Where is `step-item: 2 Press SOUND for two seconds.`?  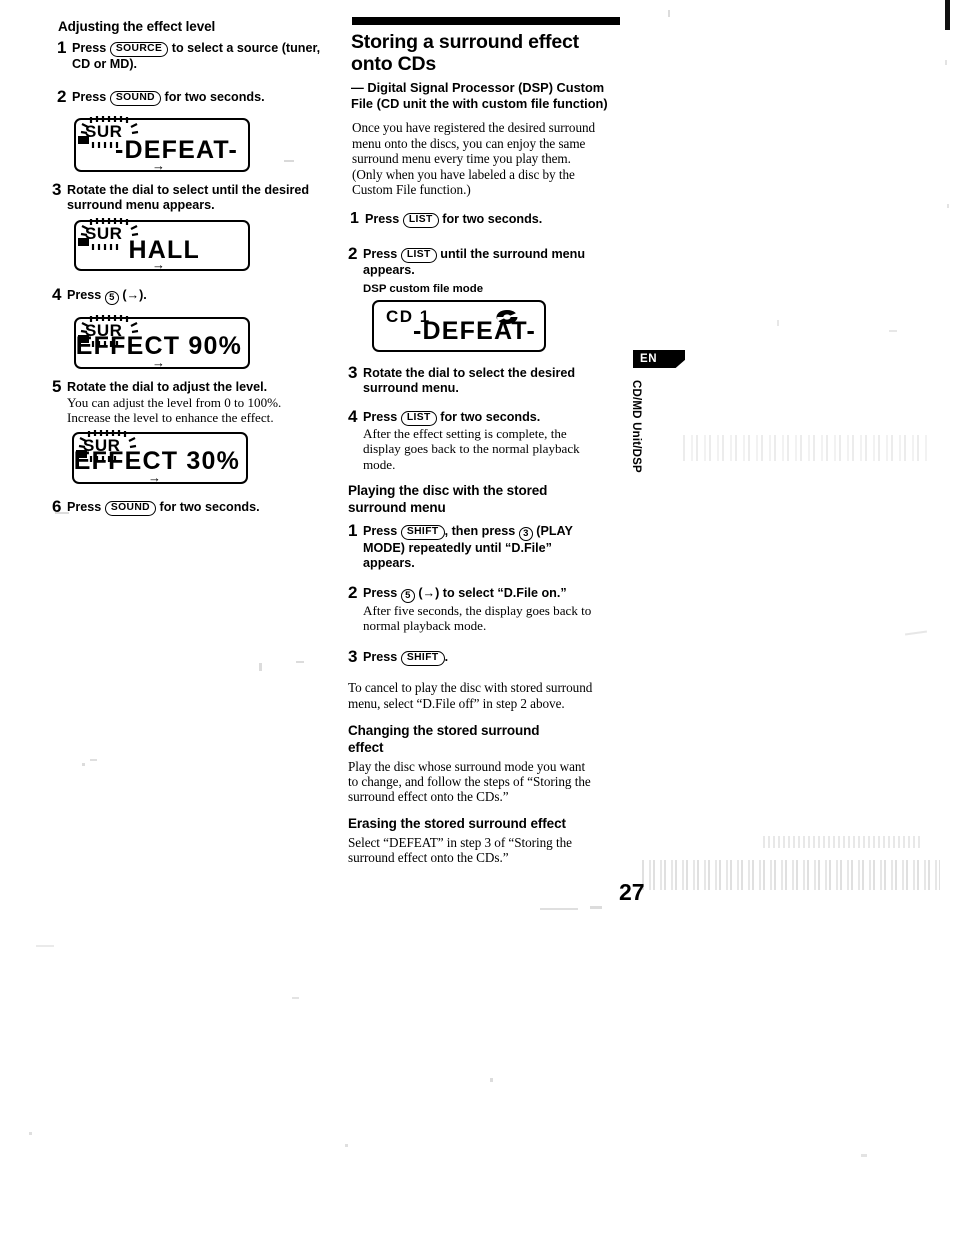
step-item: 2 Press SOUND for two seconds. is located at coordinates (197, 96).